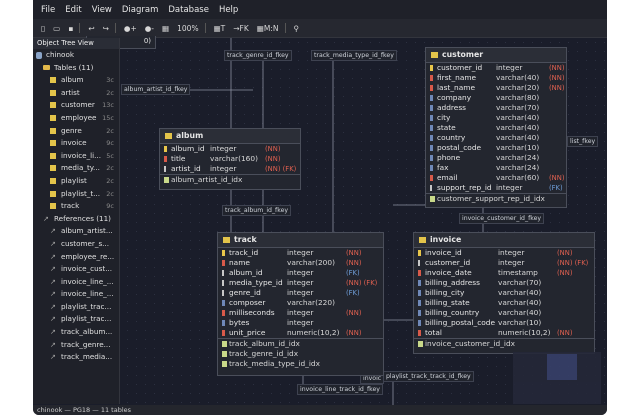 This screenshot has height=420, width=640. Describe the element at coordinates (76, 143) in the screenshot. I see `tree-table-item: invoice 9c` at that location.